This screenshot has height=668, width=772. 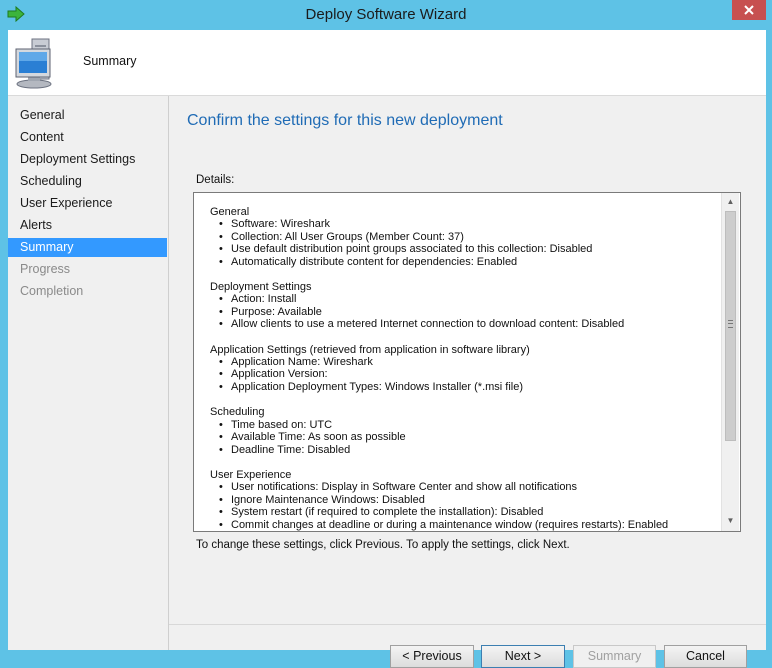 I want to click on sidebar-item-deployment-settings: Deployment Settings, so click(x=87, y=159).